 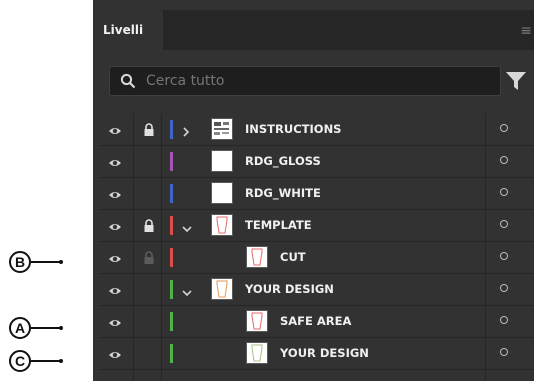 I want to click on chevron-right-icon, so click(x=186, y=132).